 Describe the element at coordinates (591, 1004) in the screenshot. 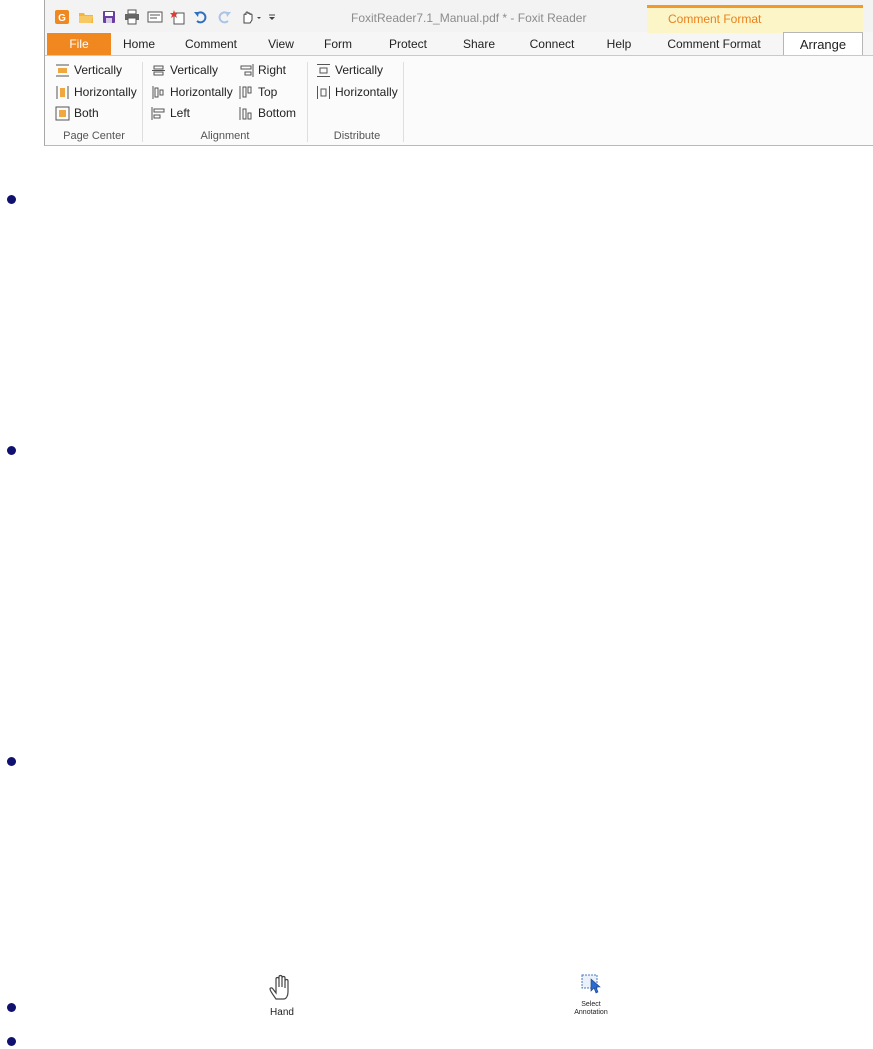

I see `select-annotation-label-line1: Select` at that location.